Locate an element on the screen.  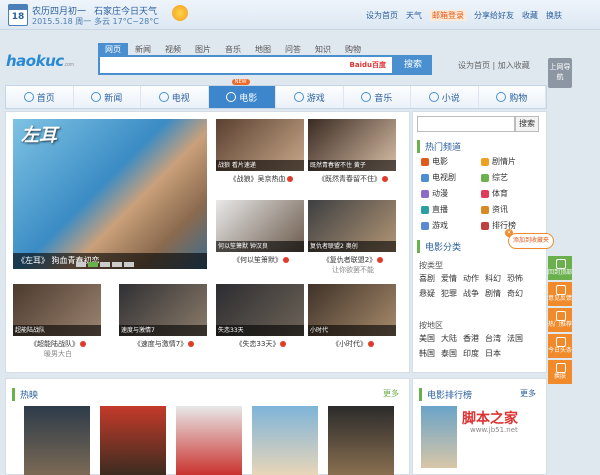
type-link: 奇幻 is located at coordinates (518, 293).